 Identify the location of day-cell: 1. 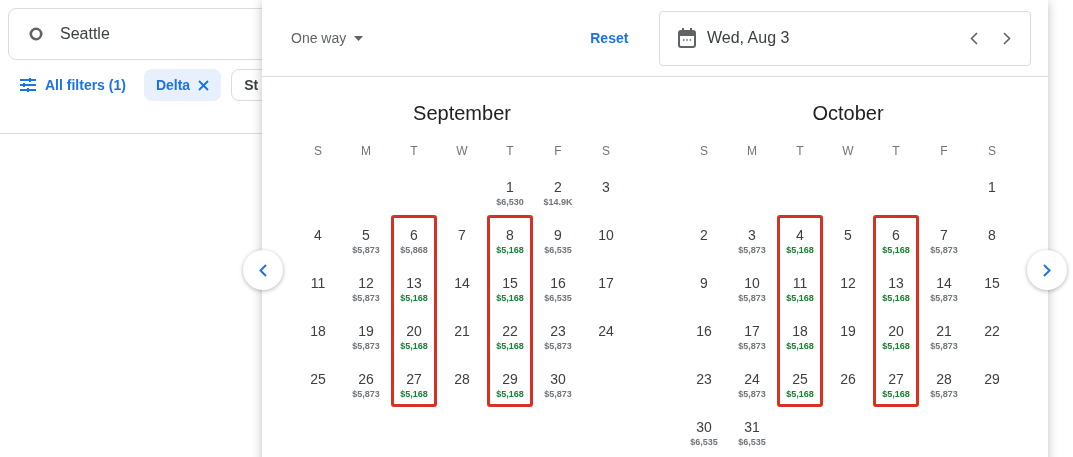
(992, 187).